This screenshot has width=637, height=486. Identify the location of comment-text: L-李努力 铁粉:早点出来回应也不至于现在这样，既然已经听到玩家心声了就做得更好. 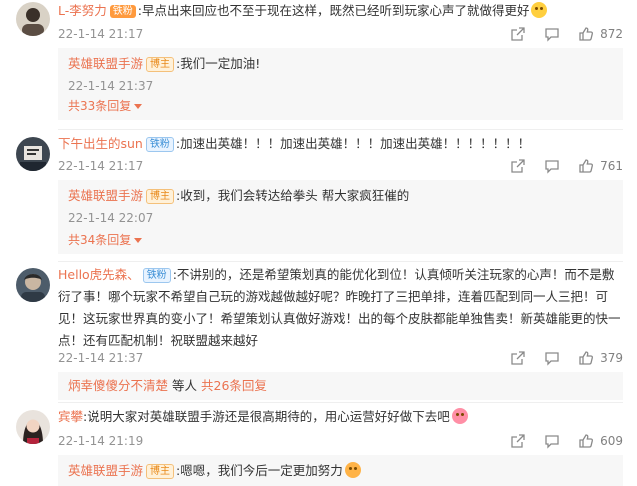
(340, 11).